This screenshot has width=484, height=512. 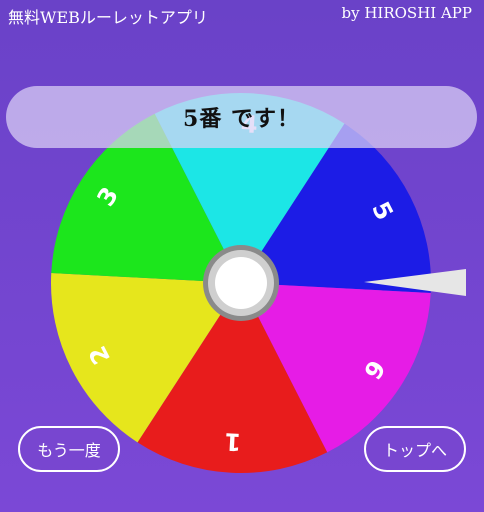 I want to click on top-button-label: トップへ, so click(x=414, y=450).